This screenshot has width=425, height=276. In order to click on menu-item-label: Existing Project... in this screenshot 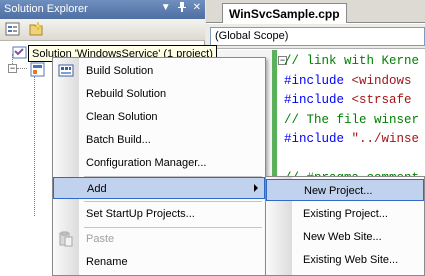, I will do `click(345, 214)`.